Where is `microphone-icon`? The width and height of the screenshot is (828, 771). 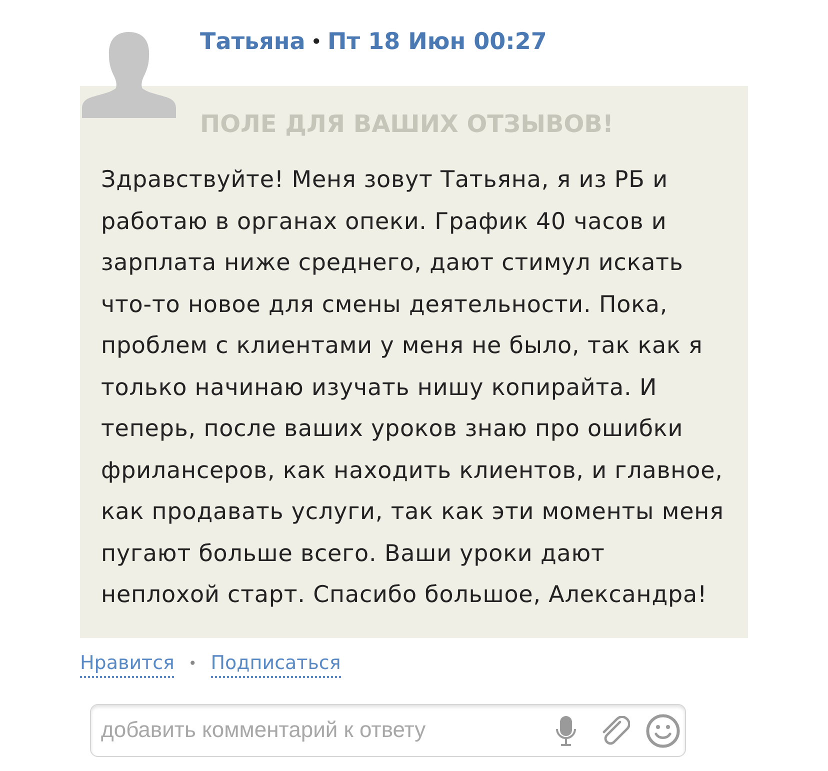 microphone-icon is located at coordinates (566, 731).